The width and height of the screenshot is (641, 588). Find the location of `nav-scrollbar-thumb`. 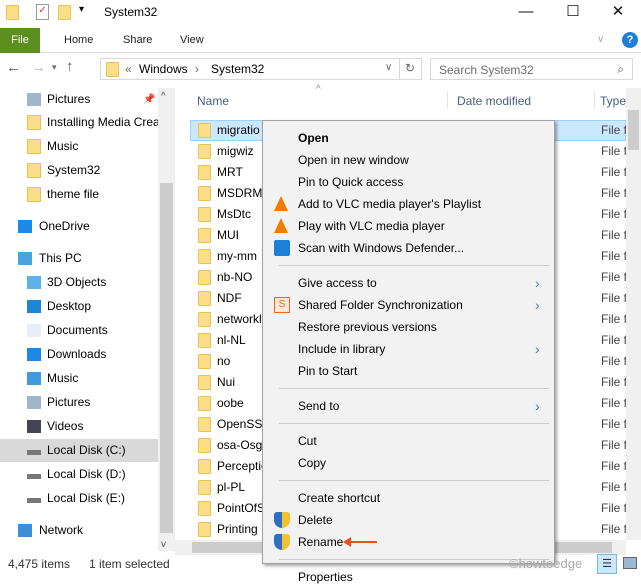

nav-scrollbar-thumb is located at coordinates (166, 358).